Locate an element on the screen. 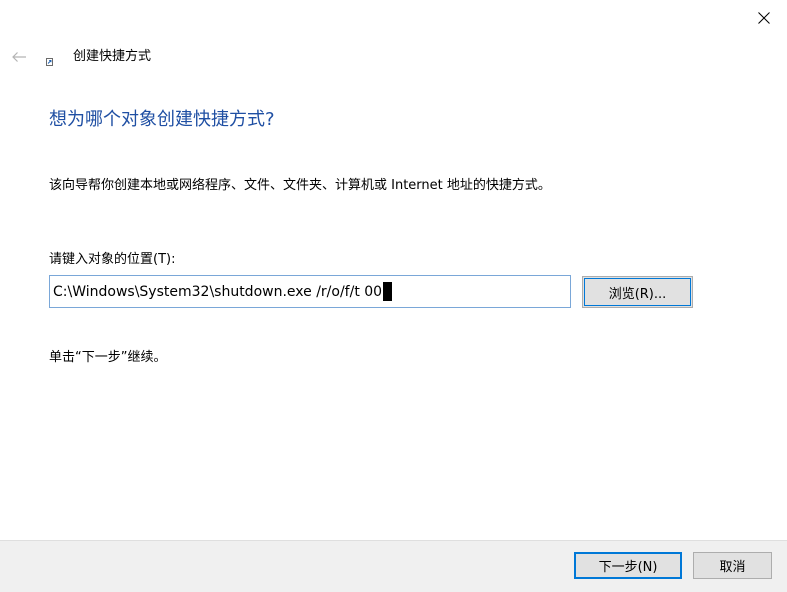 The height and width of the screenshot is (592, 787). wizard-header: 创建快捷方式 is located at coordinates (393, 57).